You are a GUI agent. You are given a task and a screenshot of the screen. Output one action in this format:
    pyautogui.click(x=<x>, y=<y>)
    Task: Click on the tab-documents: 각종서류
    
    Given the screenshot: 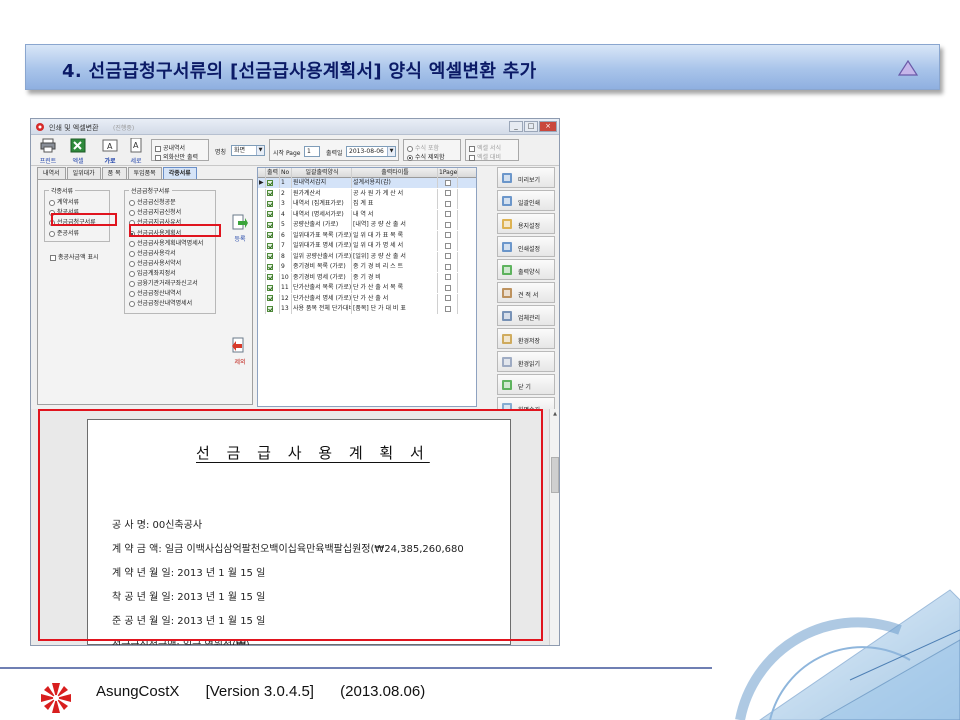 What is the action you would take?
    pyautogui.click(x=179, y=173)
    